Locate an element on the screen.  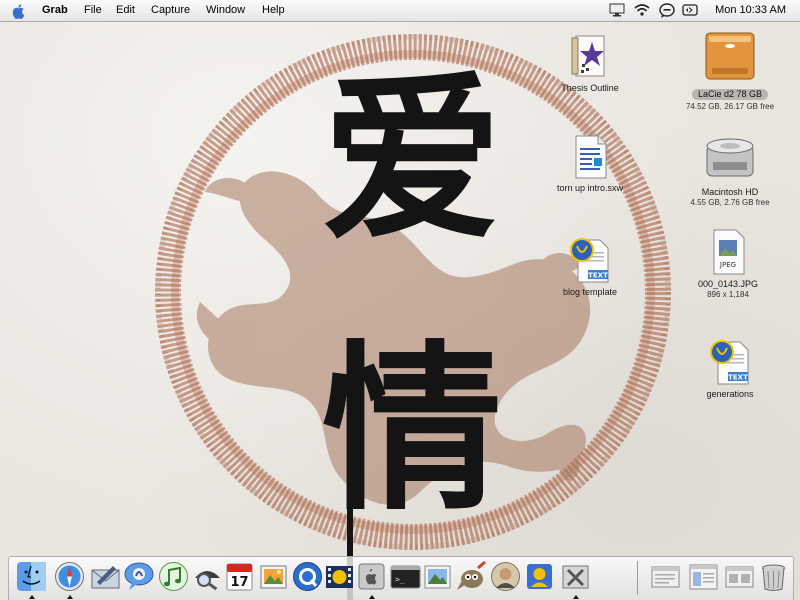
desktop-icon-label: Thesis Outline is located at coordinates (590, 88).